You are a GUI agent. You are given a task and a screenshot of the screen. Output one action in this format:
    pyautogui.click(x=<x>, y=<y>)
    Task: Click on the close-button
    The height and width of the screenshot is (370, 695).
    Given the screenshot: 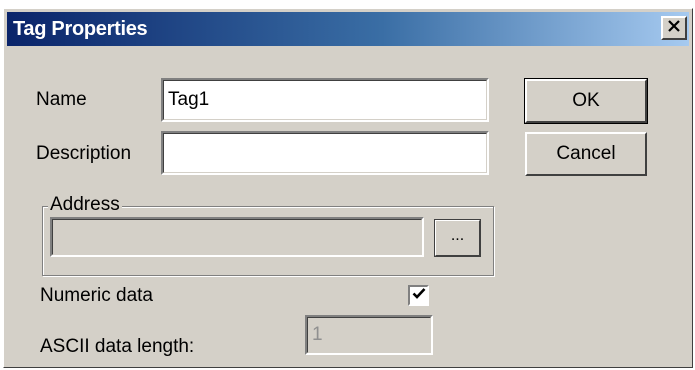 What is the action you would take?
    pyautogui.click(x=674, y=28)
    